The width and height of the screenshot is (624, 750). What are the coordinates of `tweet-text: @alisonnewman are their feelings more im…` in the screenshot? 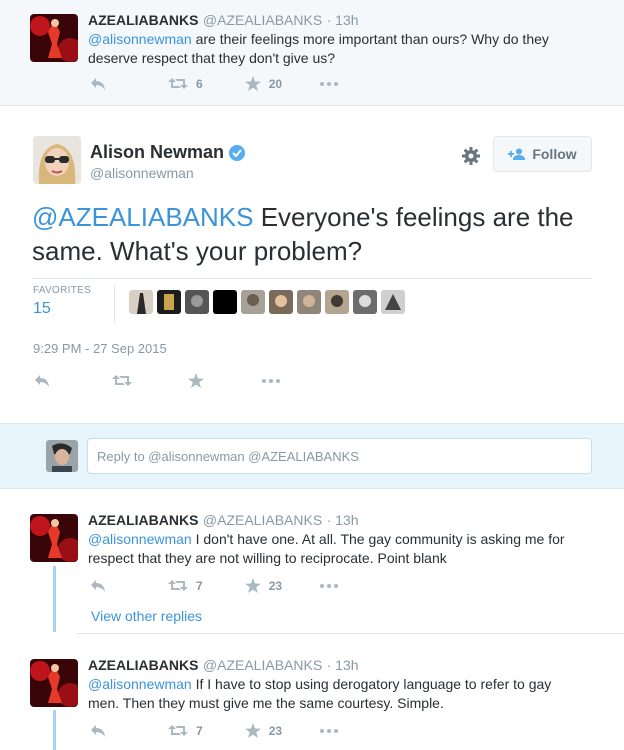 It's located at (318, 48).